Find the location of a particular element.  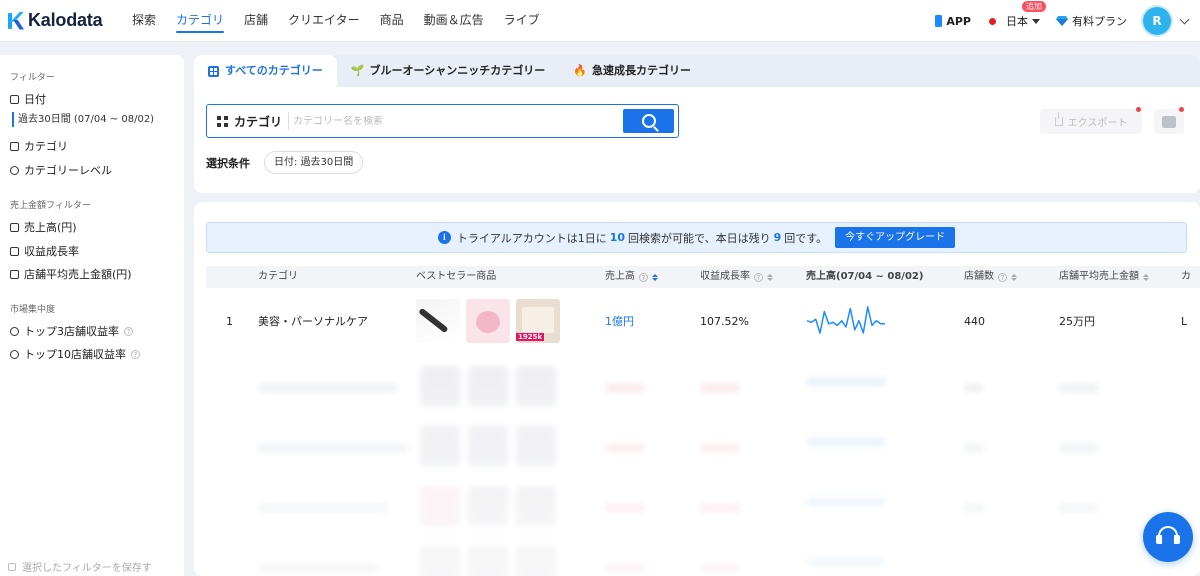

save-filter-button: 選択したフィルターを保存す is located at coordinates (80, 566).